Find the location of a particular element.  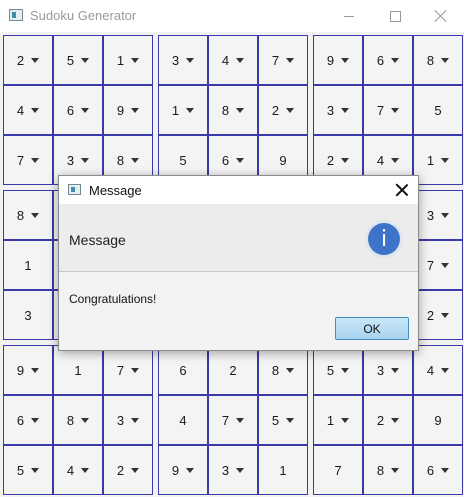

cell-given: 9 is located at coordinates (438, 420).